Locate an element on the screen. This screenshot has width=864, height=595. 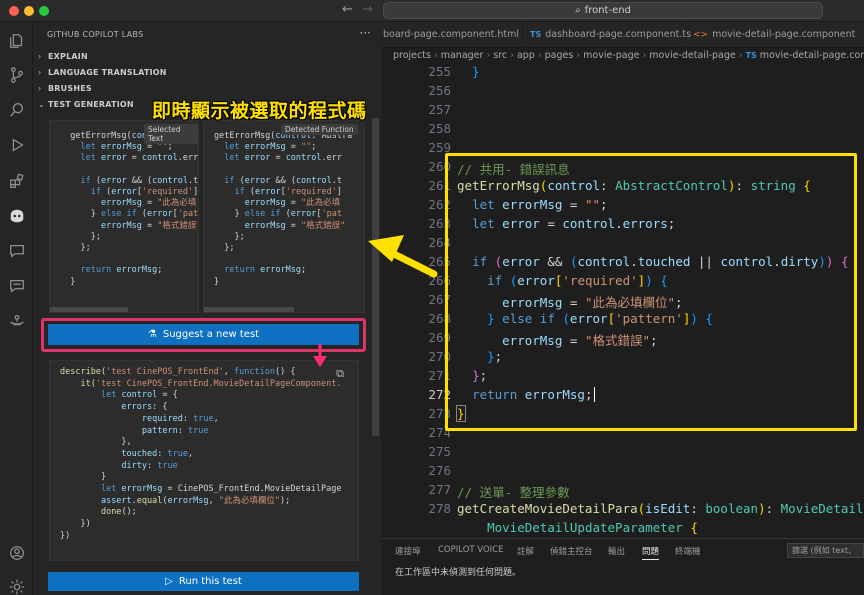
sidebar-scrollbar is located at coordinates (375, 277).